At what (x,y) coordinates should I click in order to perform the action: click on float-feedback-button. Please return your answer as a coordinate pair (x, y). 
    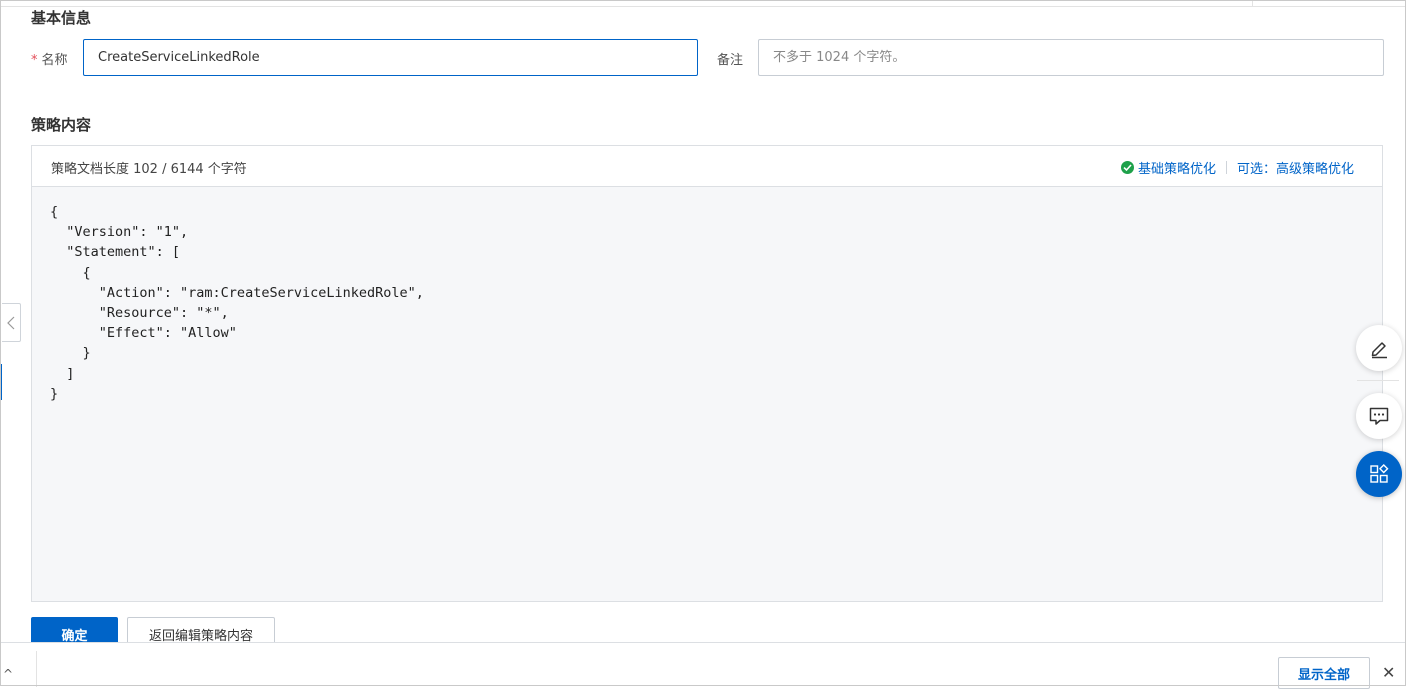
    Looking at the image, I should click on (1379, 416).